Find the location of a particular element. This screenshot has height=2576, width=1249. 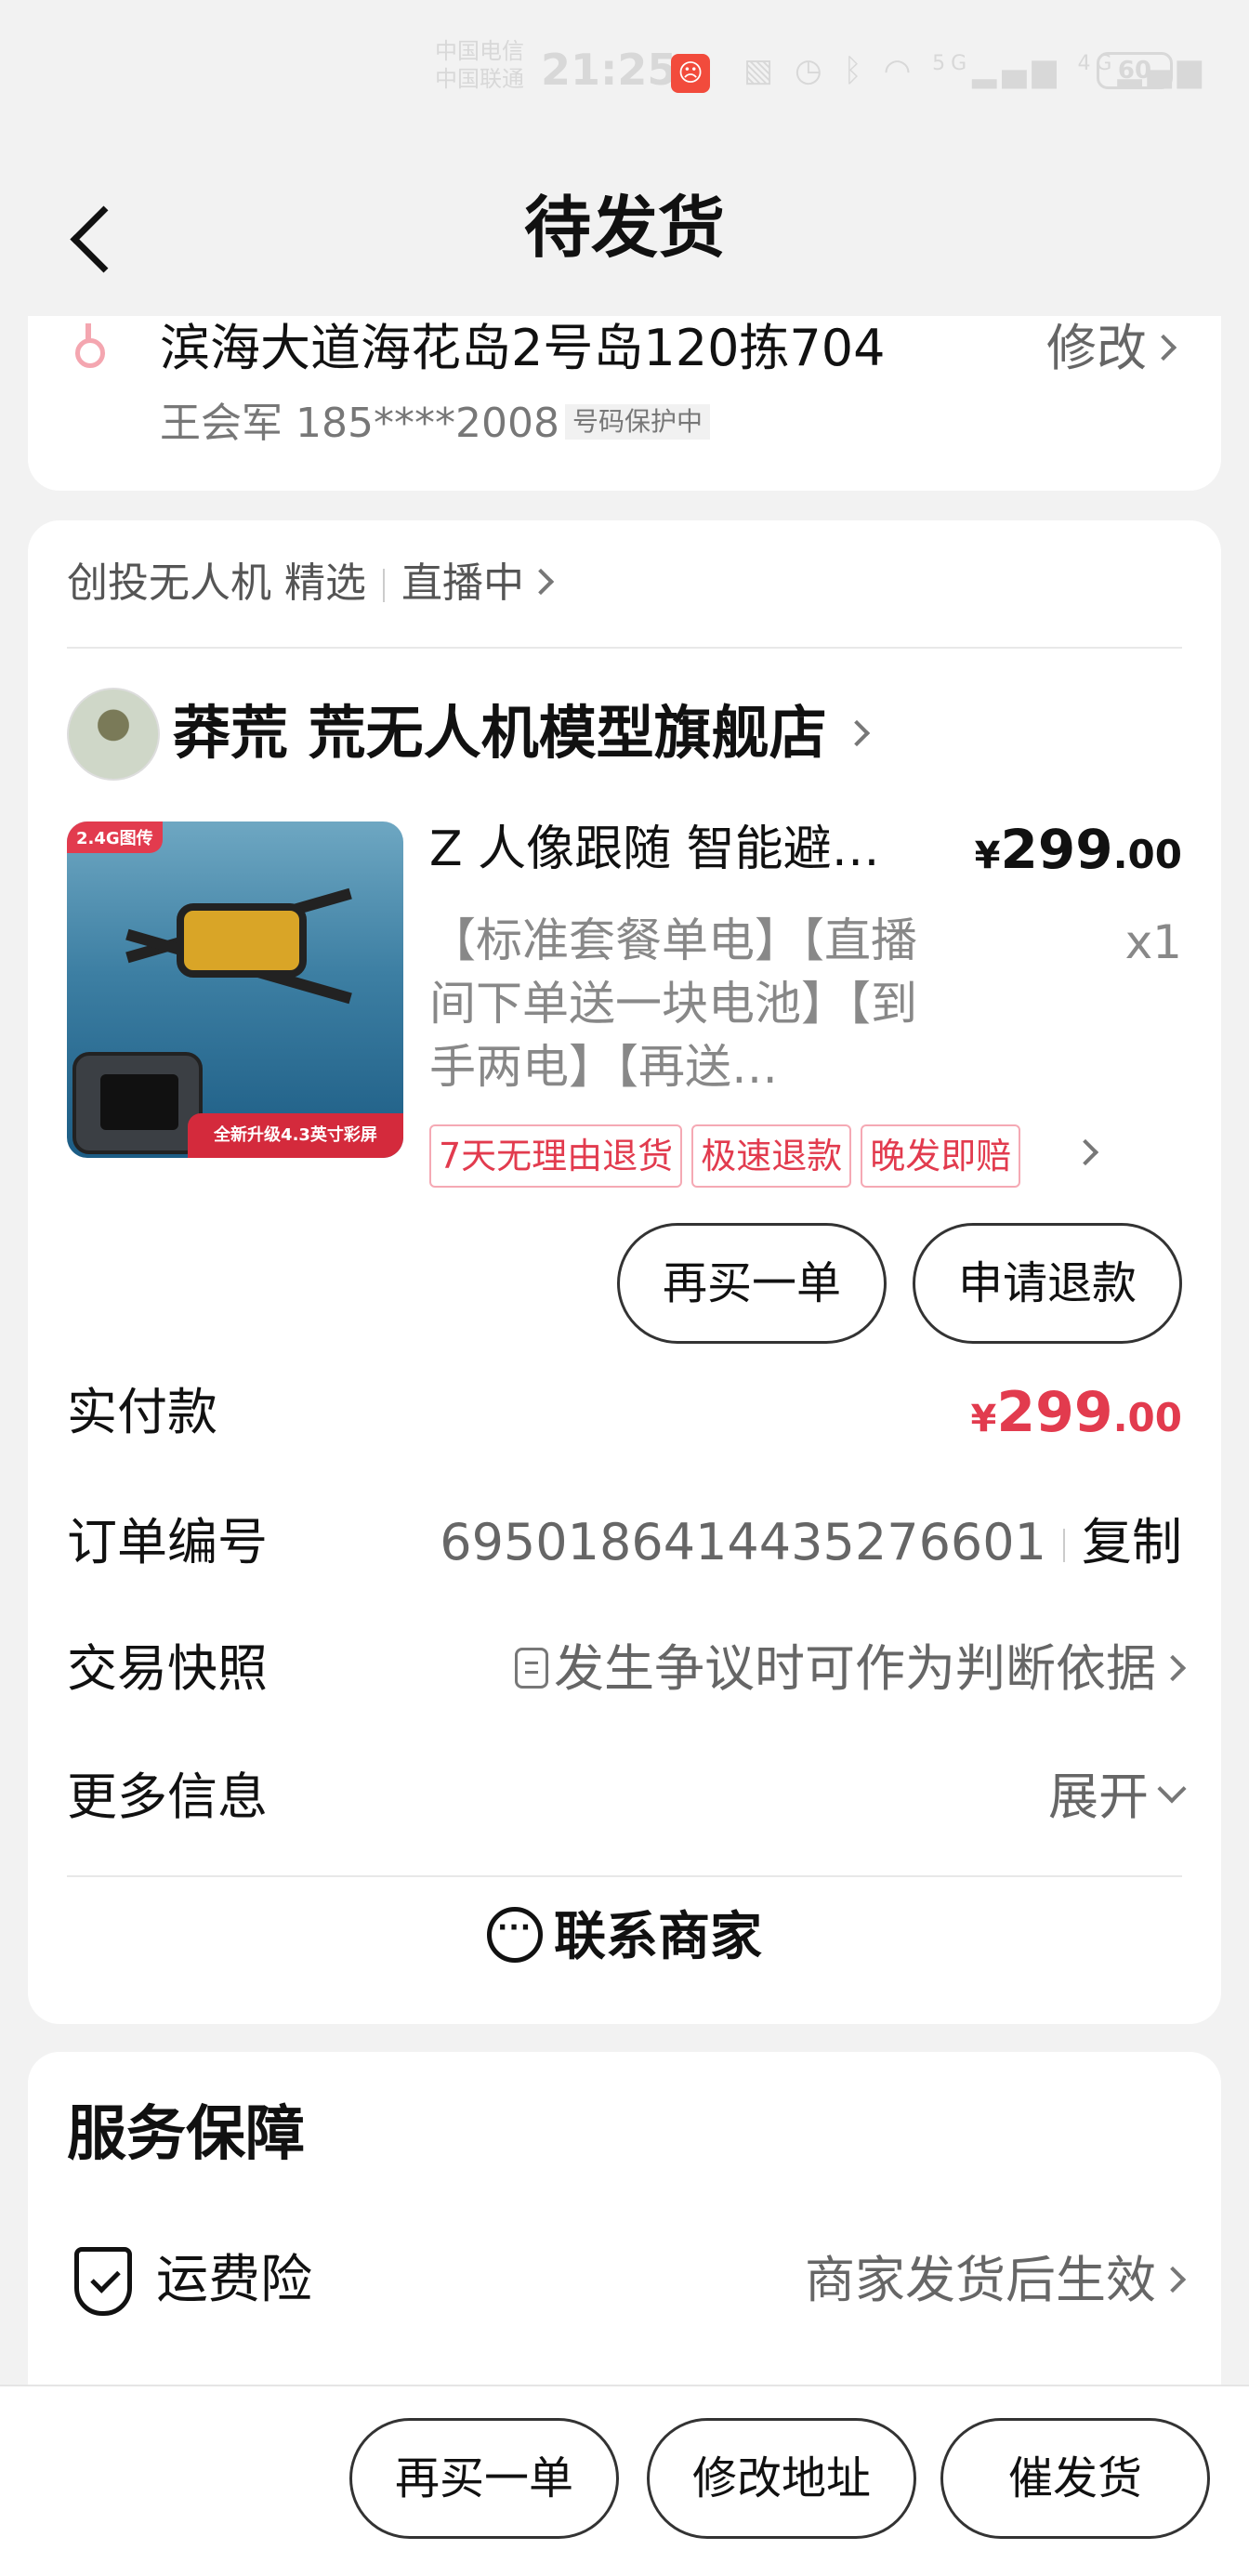

price-symbol: ¥ is located at coordinates (987, 856).